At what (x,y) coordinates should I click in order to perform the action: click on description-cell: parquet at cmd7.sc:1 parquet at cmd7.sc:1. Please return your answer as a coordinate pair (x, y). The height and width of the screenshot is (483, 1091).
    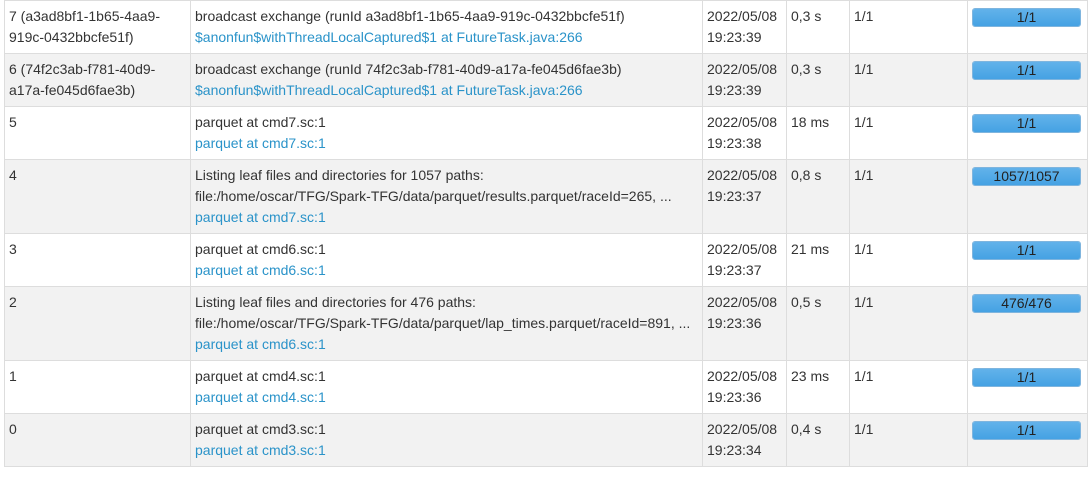
    Looking at the image, I should click on (446, 133).